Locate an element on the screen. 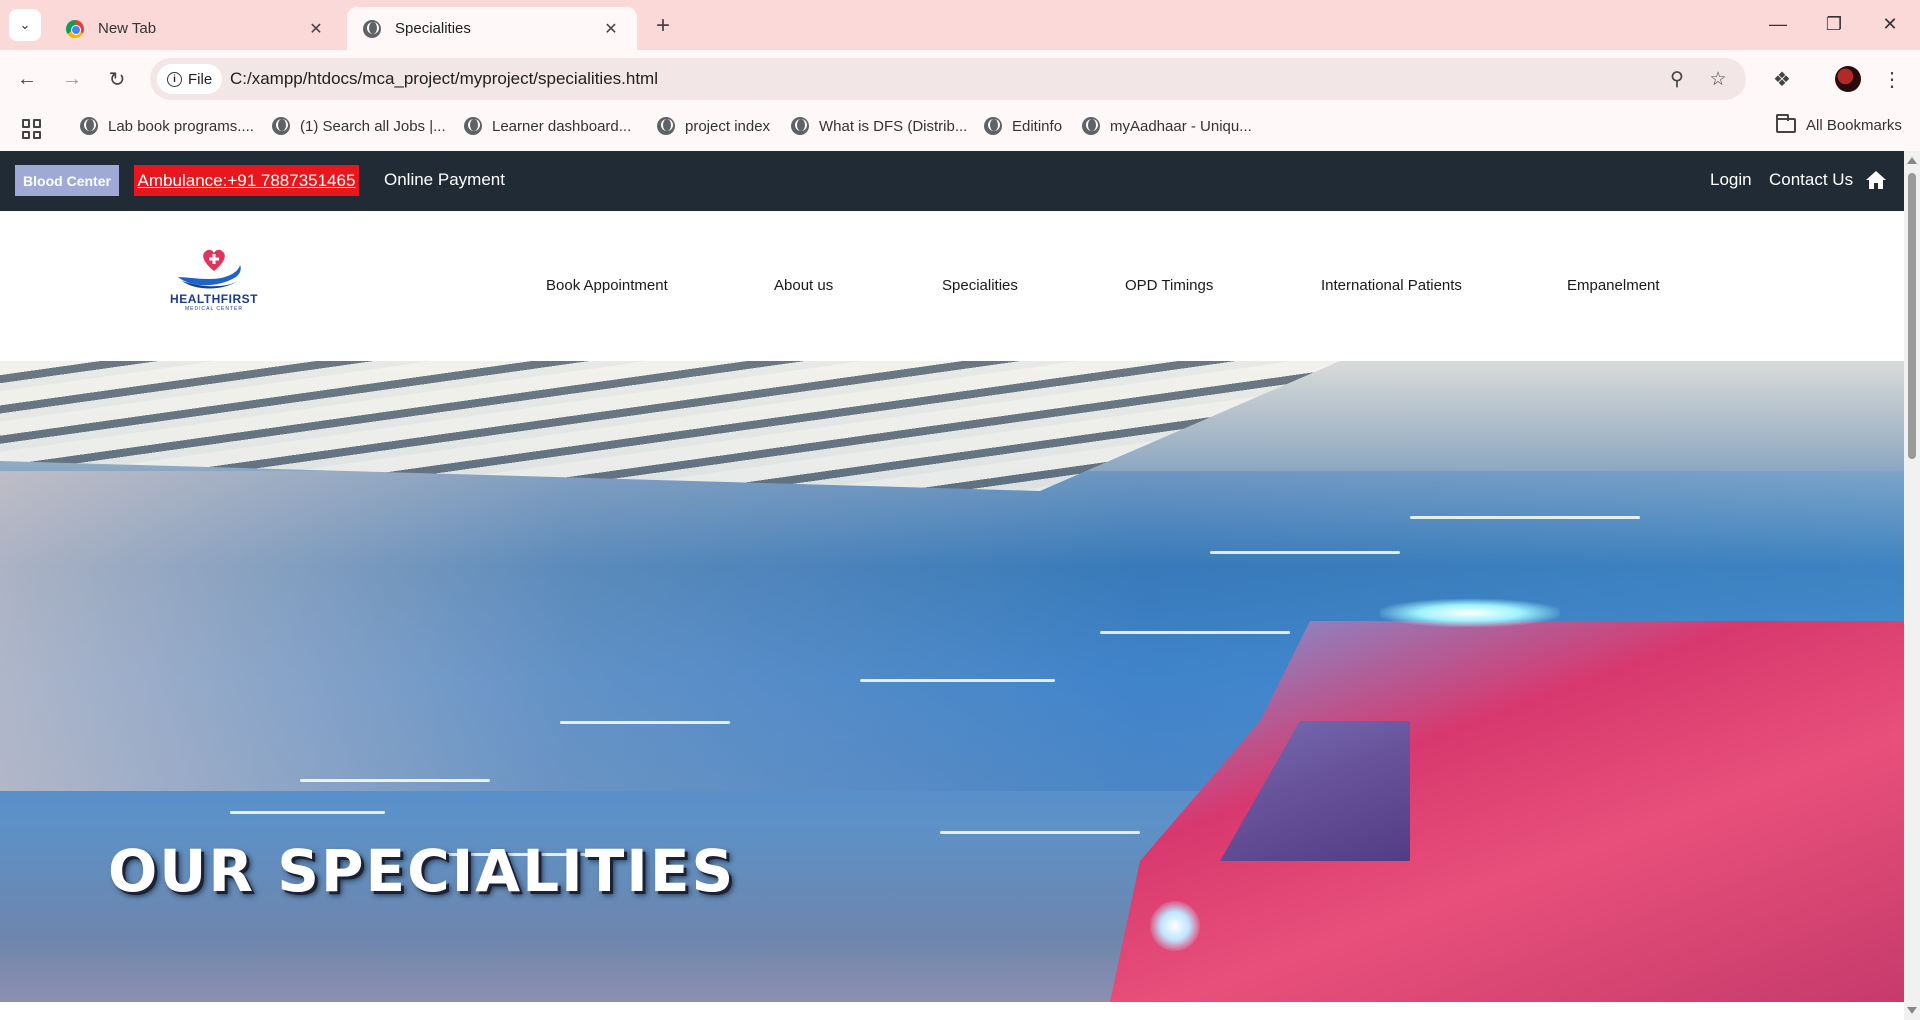 The width and height of the screenshot is (1920, 1020). bookmark-label: project index is located at coordinates (728, 126).